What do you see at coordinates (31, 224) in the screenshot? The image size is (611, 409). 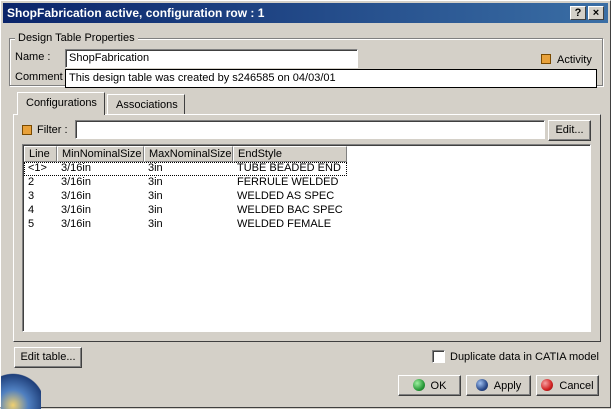 I see `cell-line: 5` at bounding box center [31, 224].